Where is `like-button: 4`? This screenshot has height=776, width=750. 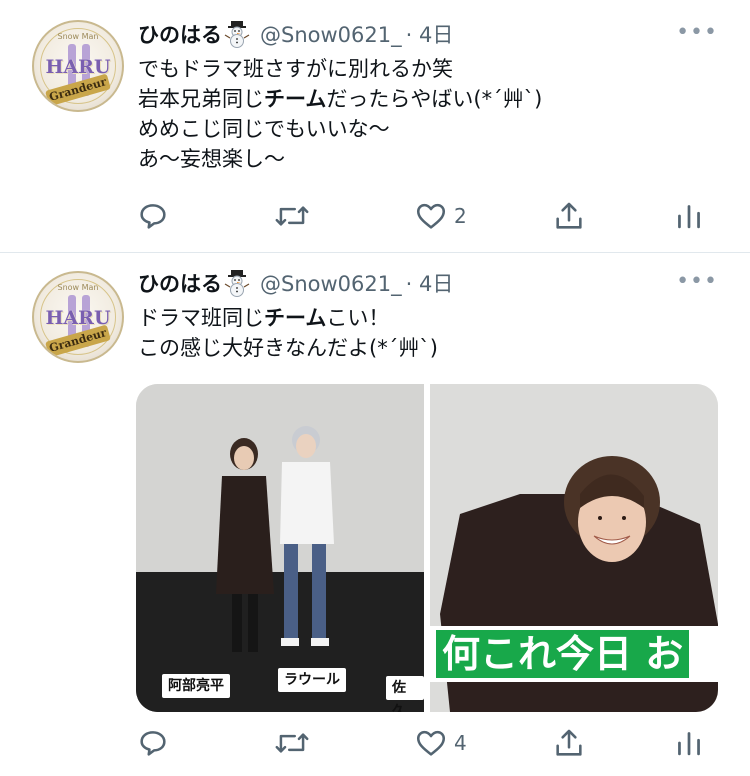
like-button: 4 is located at coordinates (440, 743).